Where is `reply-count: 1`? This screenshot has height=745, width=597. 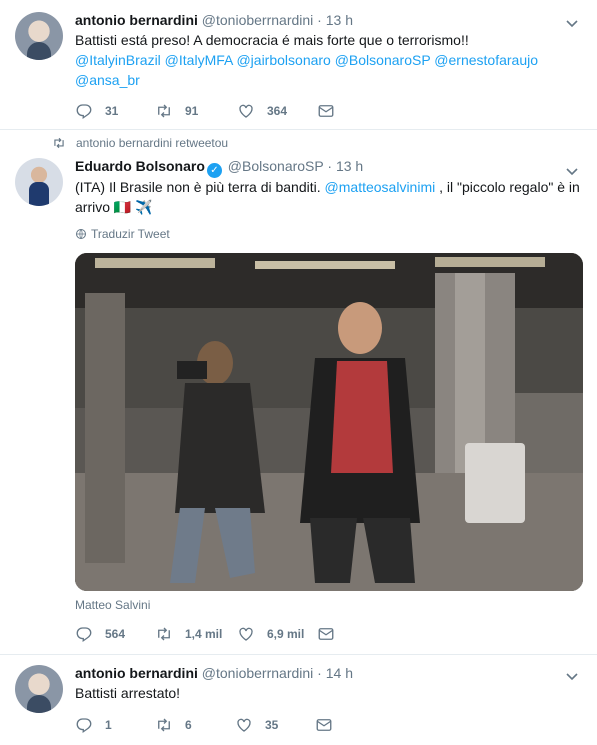
reply-count: 1 is located at coordinates (108, 725).